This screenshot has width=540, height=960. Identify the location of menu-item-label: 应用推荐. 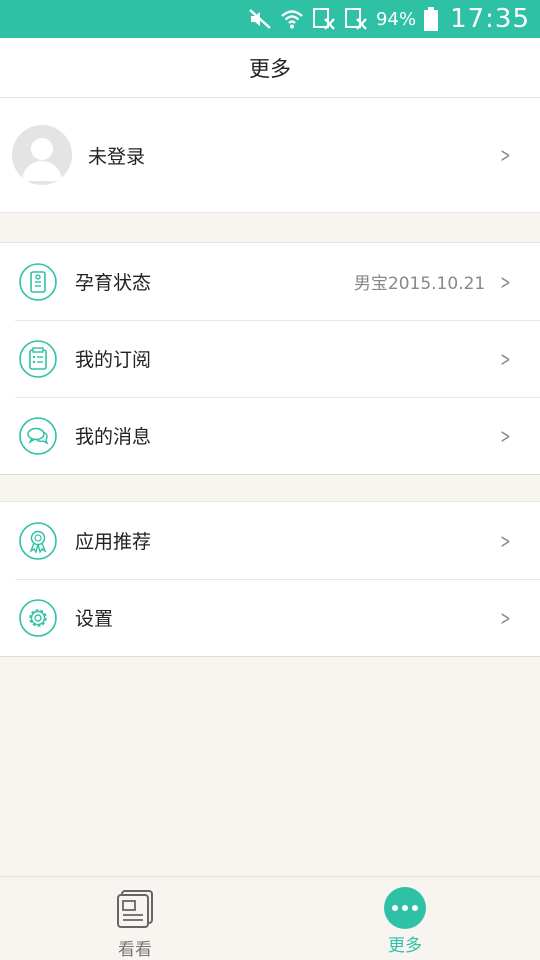
(113, 542).